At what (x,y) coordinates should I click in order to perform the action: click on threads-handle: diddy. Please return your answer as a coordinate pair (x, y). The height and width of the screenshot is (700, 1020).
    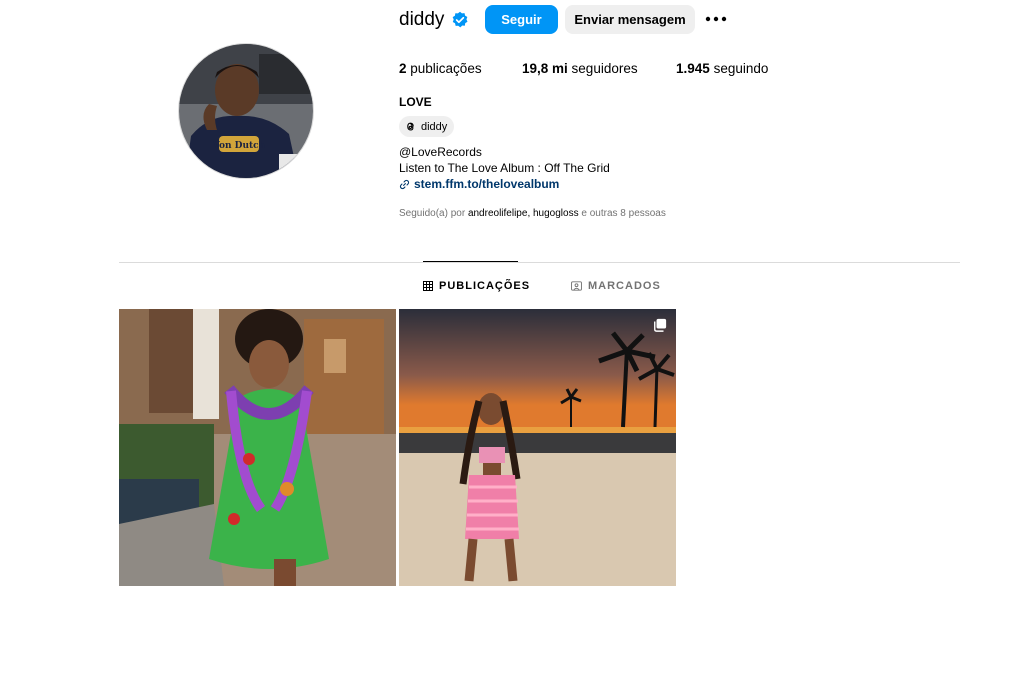
    Looking at the image, I should click on (434, 126).